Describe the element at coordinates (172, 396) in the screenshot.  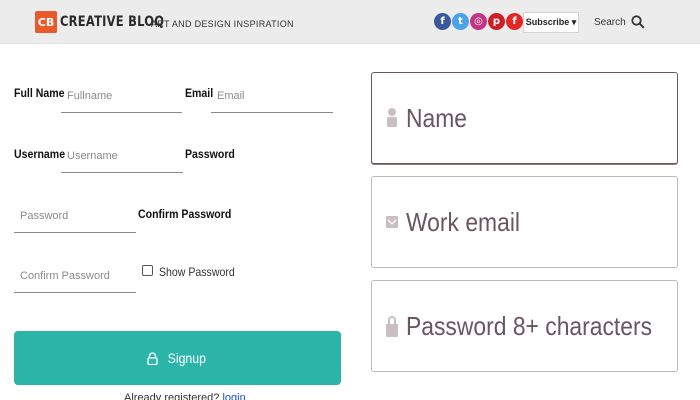
I see `already-registered-label: Already registered?` at that location.